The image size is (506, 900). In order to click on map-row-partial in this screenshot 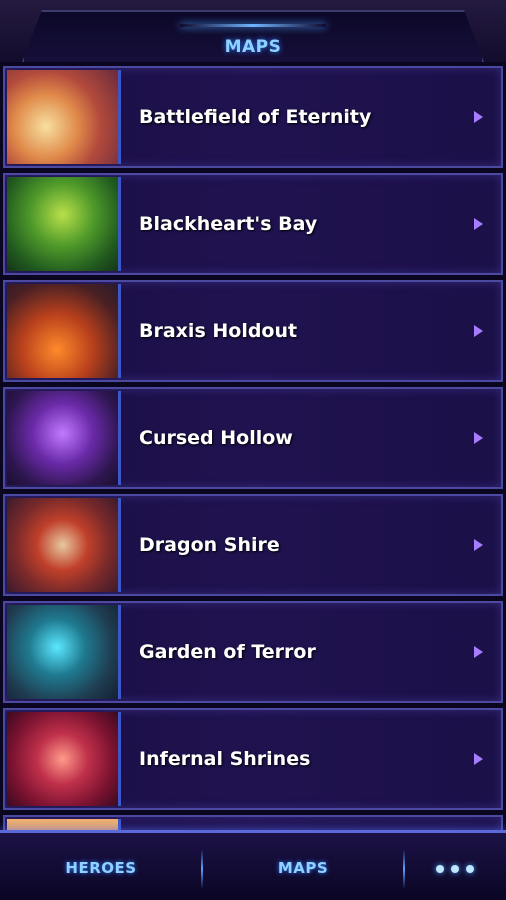, I will do `click(253, 822)`.